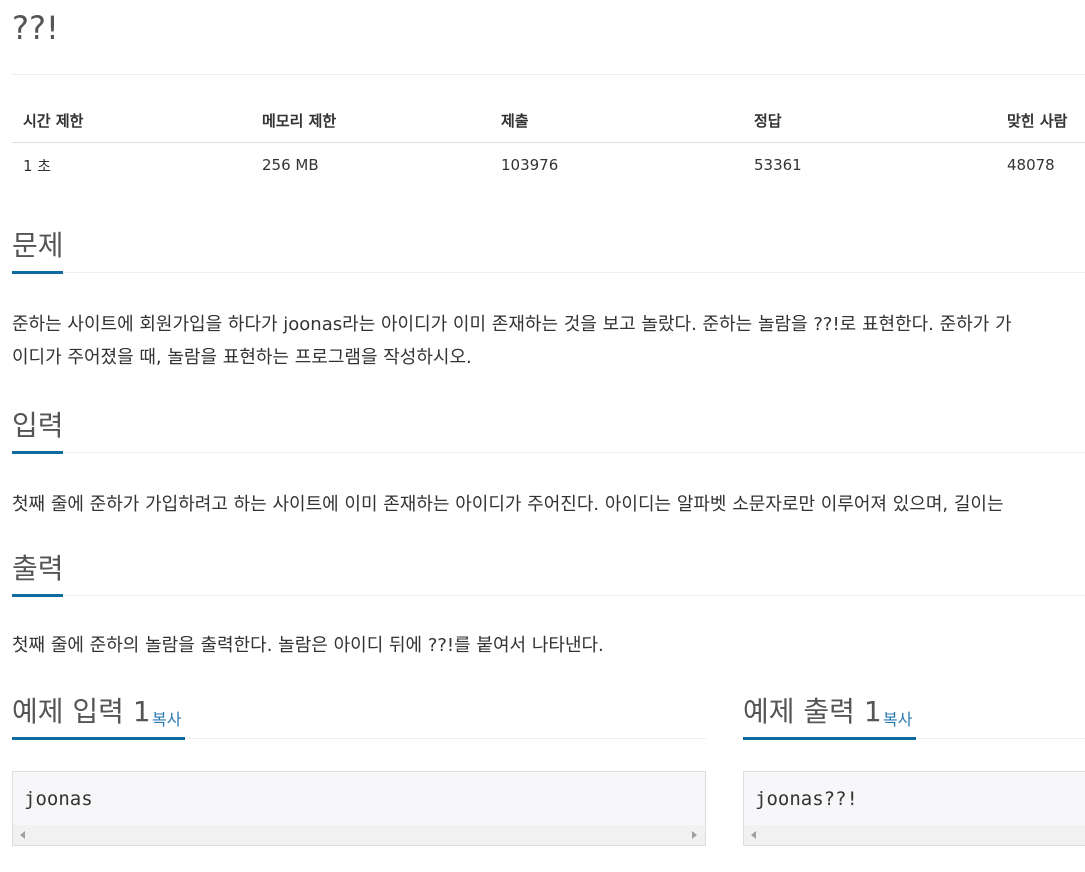 The image size is (1085, 872). I want to click on title-divider, so click(548, 74).